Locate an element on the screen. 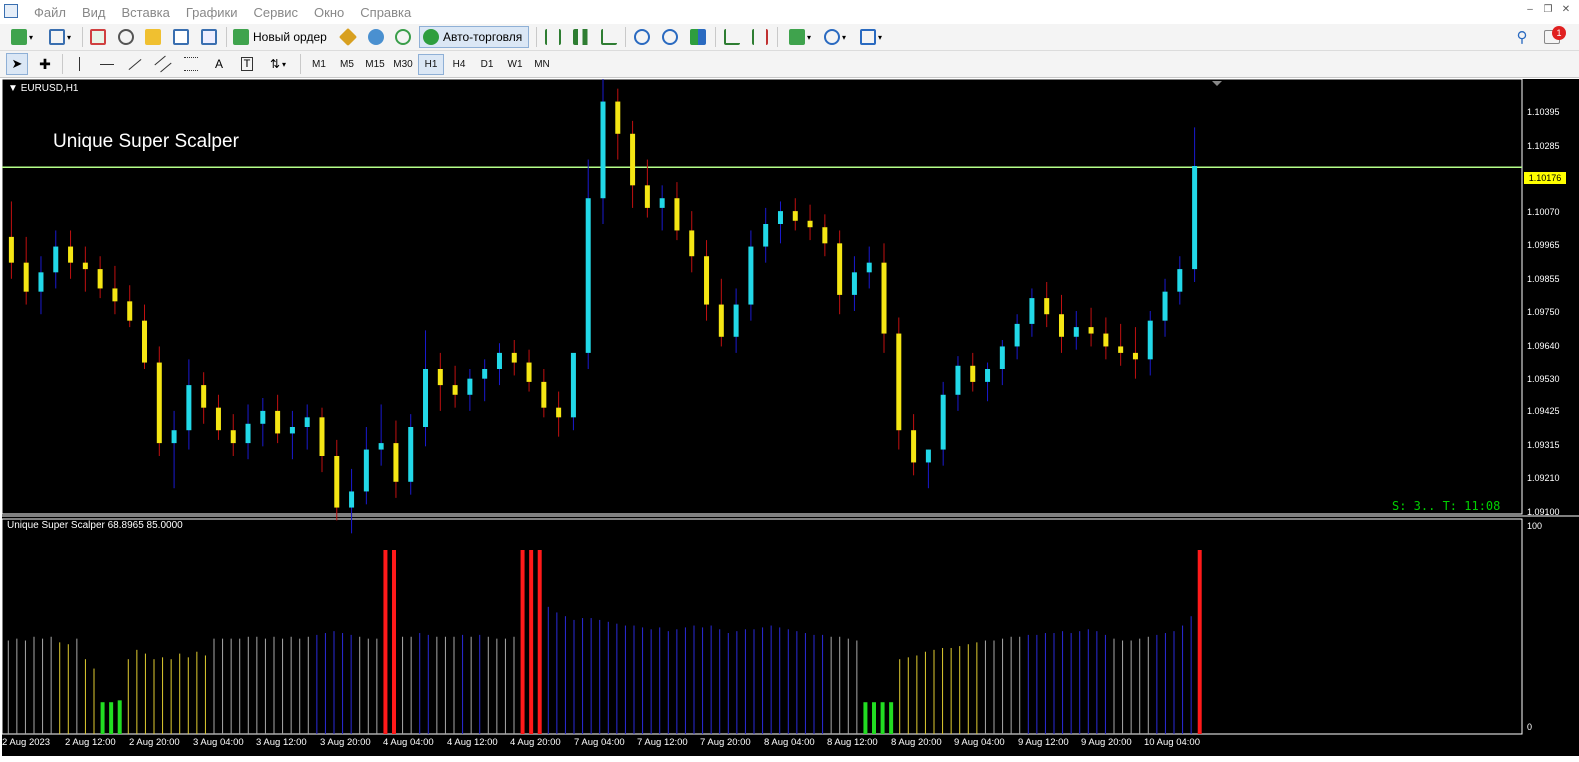 The width and height of the screenshot is (1579, 762). vertical-line-button is located at coordinates (79, 64).